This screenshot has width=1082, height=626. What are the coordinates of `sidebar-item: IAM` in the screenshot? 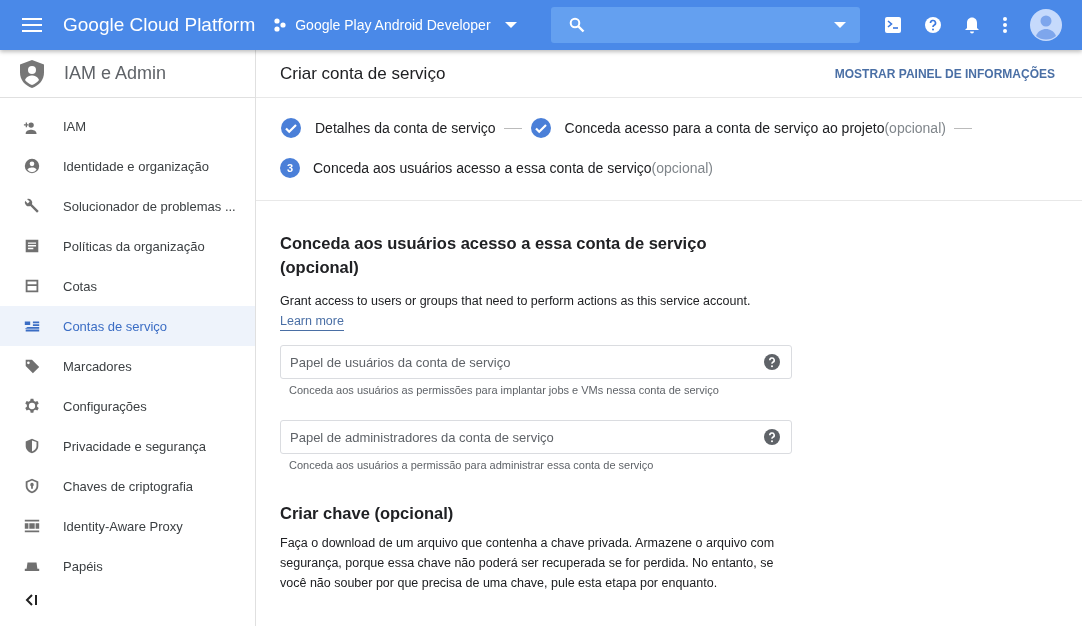 It's located at (127, 126).